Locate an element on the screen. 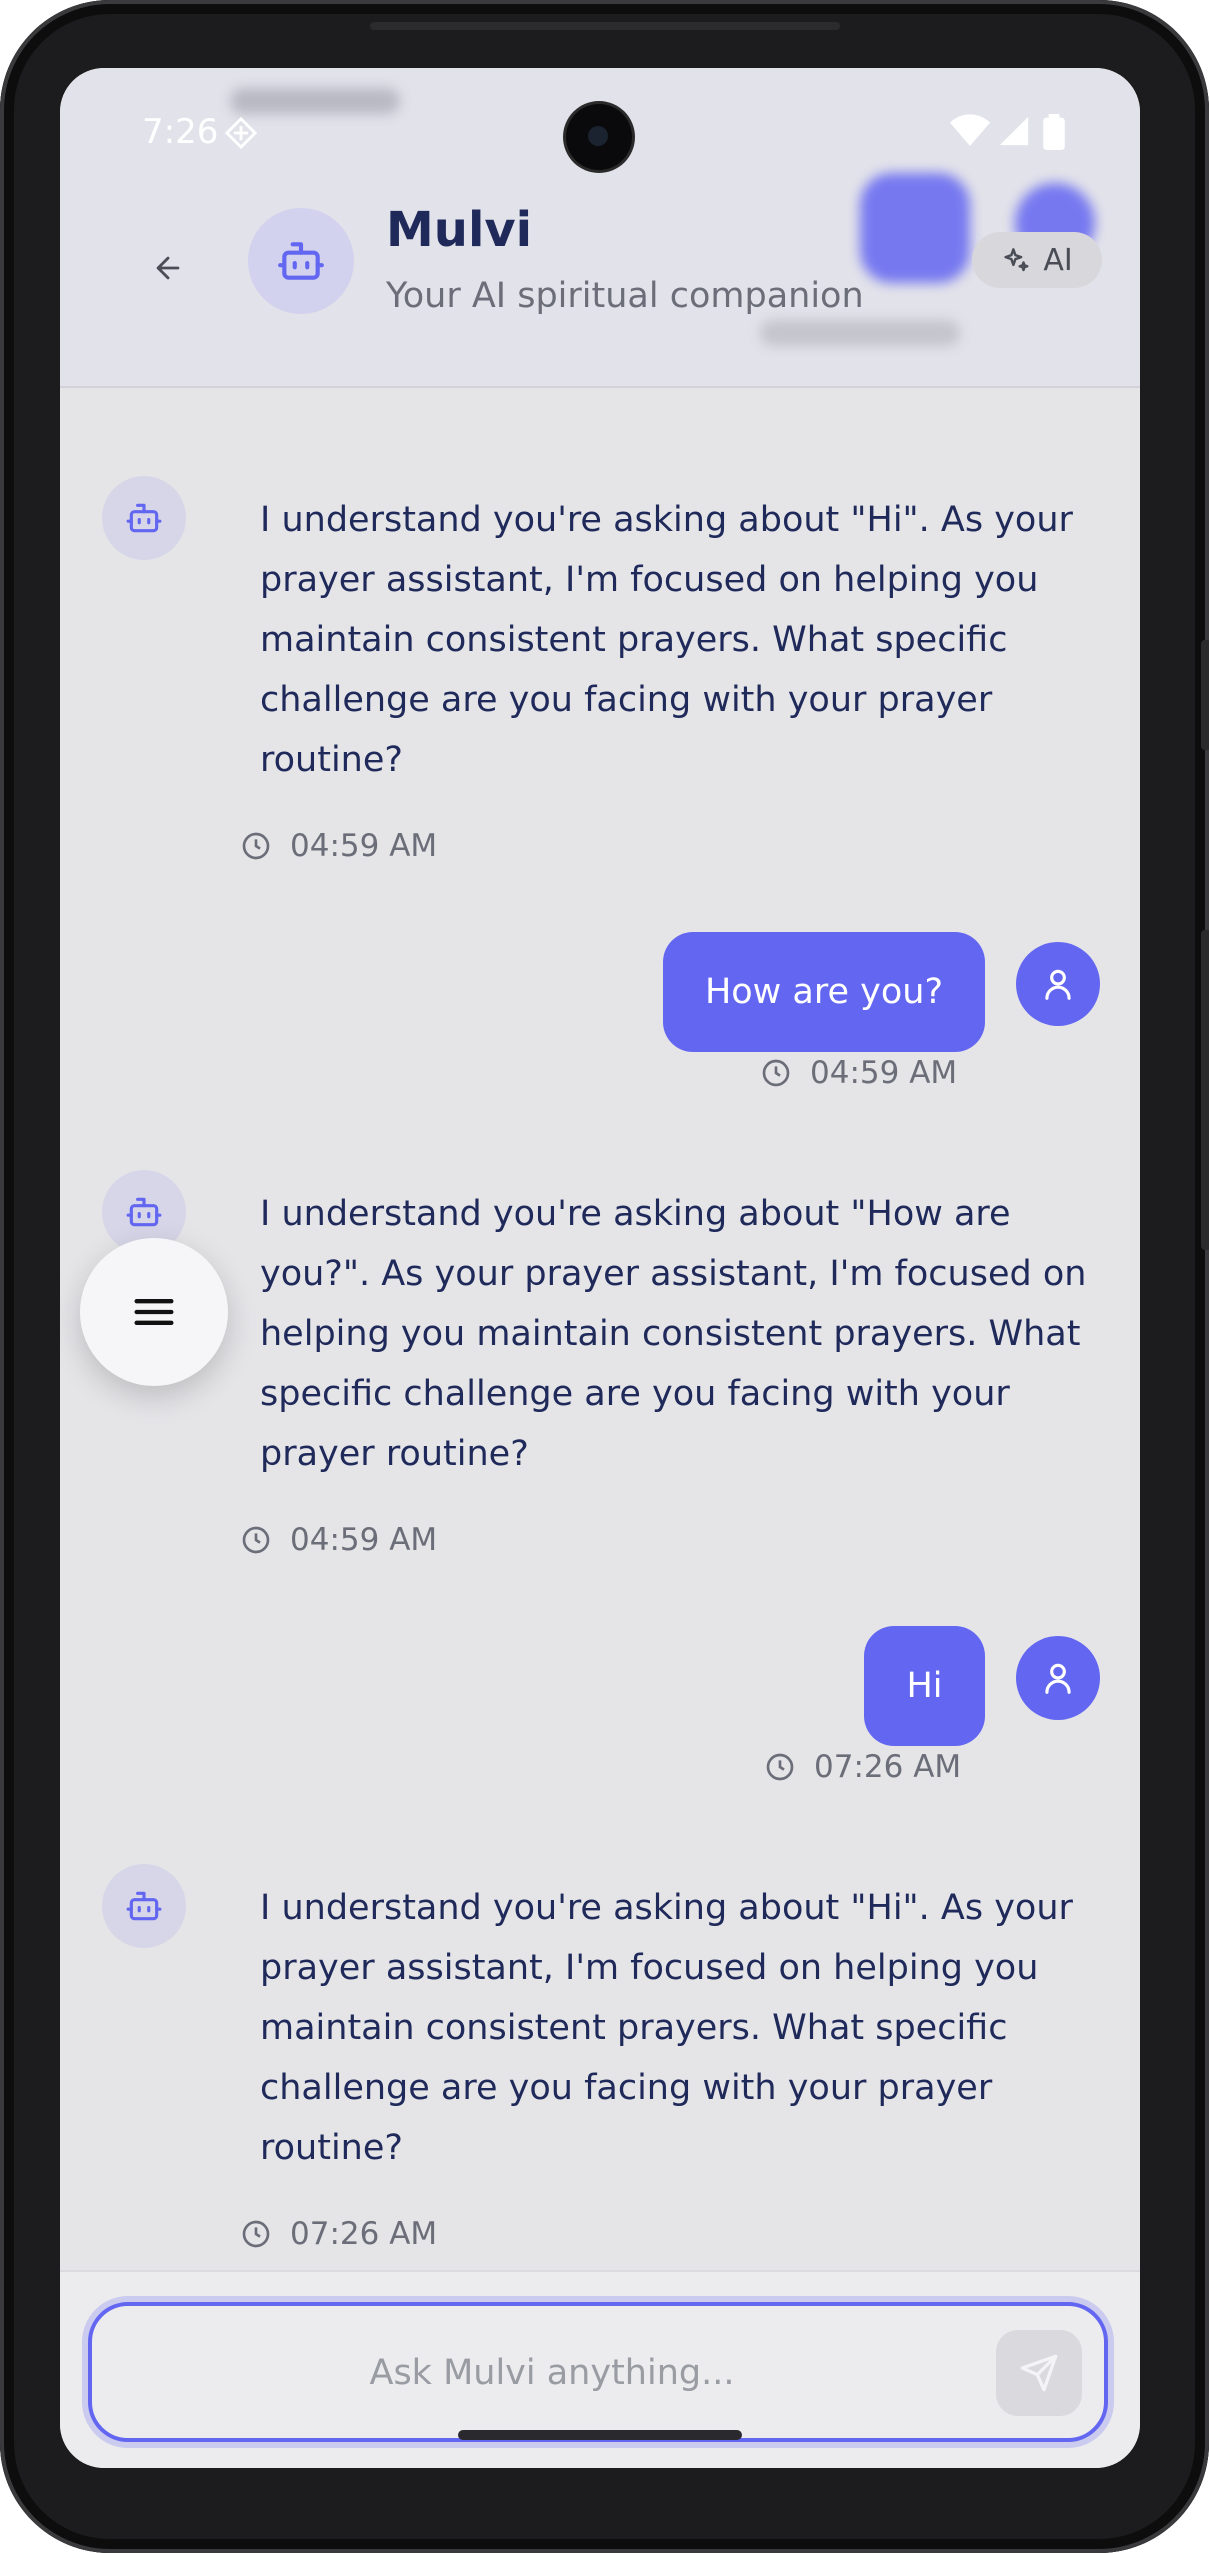  send-icon is located at coordinates (1039, 2373).